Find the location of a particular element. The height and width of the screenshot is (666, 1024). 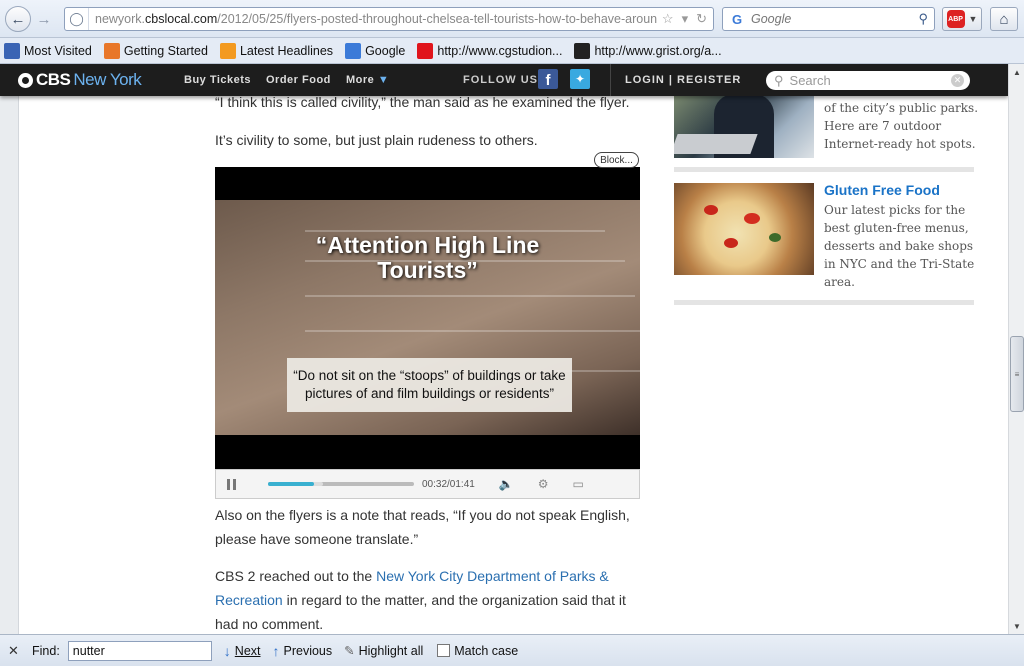

nav-more: More ▼ is located at coordinates (367, 80).